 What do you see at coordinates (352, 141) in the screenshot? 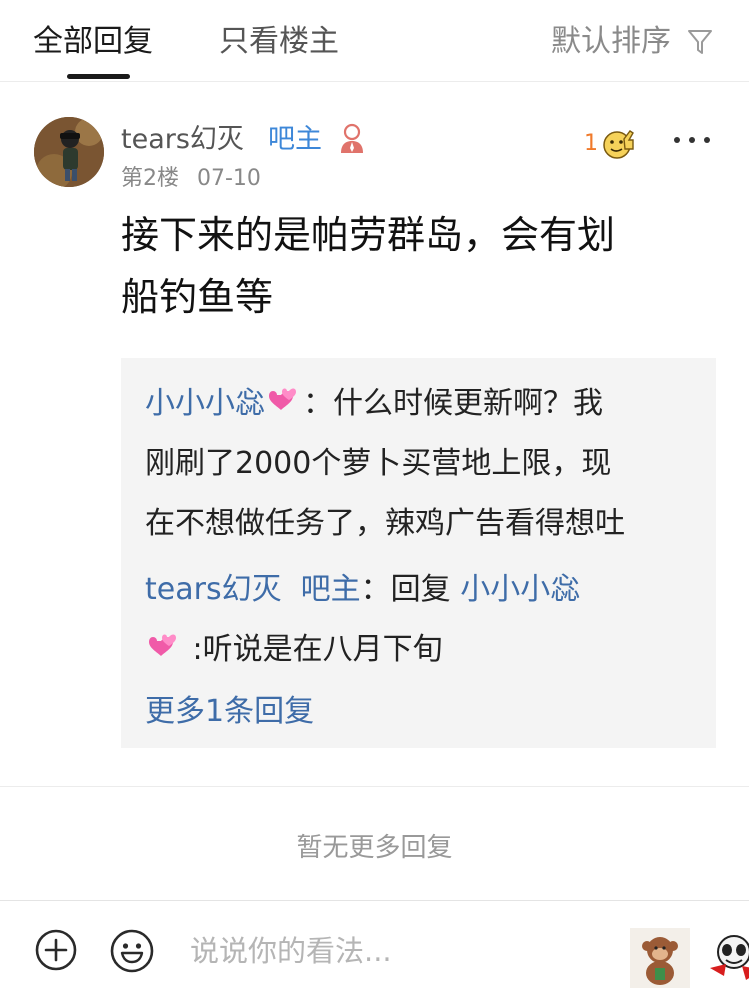
I see `admin-icon` at bounding box center [352, 141].